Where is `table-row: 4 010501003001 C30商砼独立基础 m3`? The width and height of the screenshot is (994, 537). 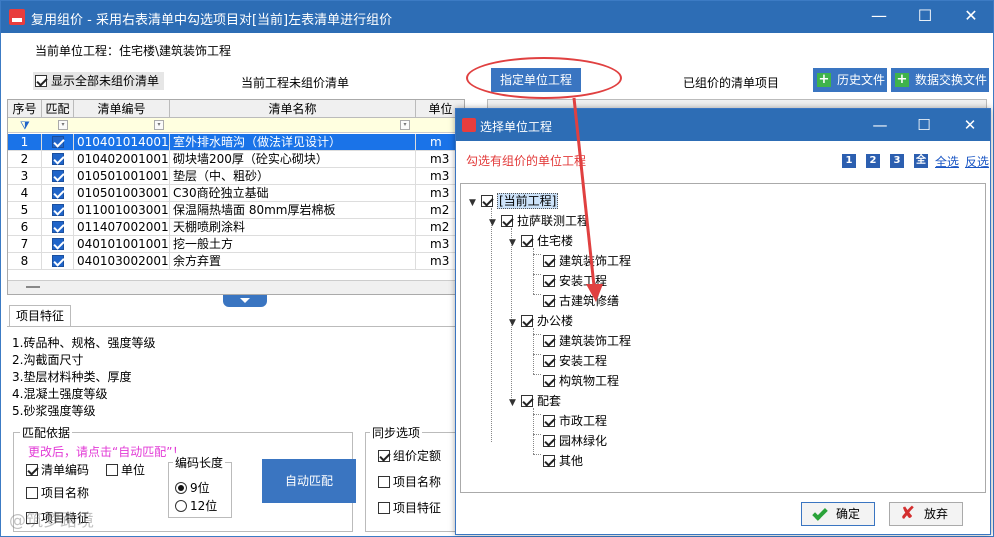
table-row: 4 010501003001 C30商砼独立基础 m3 is located at coordinates (236, 193).